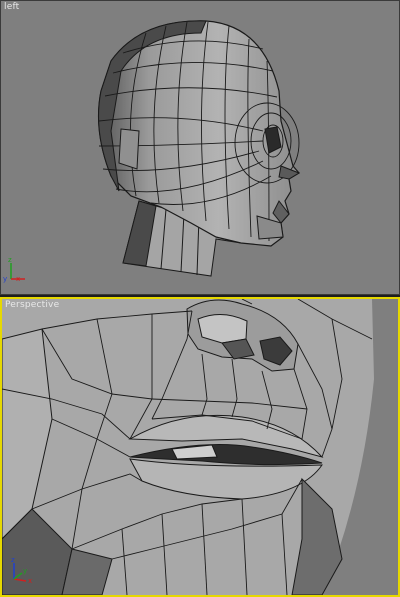  What do you see at coordinates (21, 570) in the screenshot?
I see `axis-gizmo-perspective: z x y` at bounding box center [21, 570].